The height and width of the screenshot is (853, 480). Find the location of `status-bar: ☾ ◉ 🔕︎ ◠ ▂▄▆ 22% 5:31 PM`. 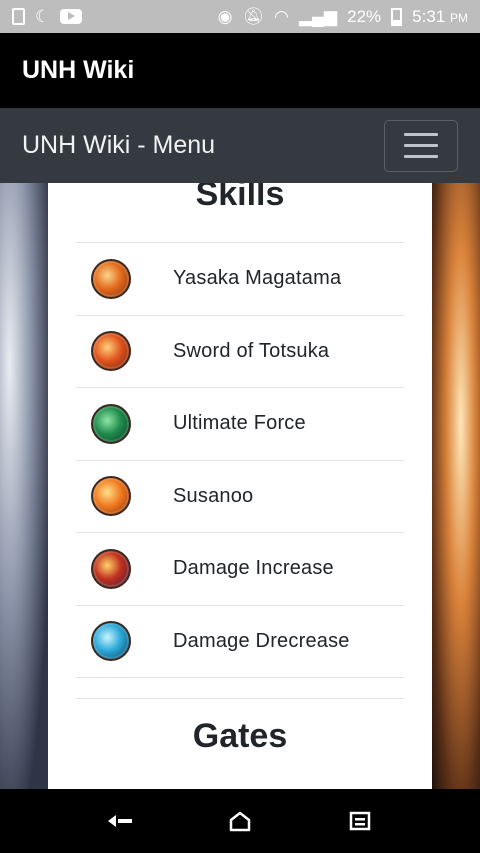

status-bar: ☾ ◉ 🔕︎ ◠ ▂▄▆ 22% 5:31 PM is located at coordinates (240, 16).